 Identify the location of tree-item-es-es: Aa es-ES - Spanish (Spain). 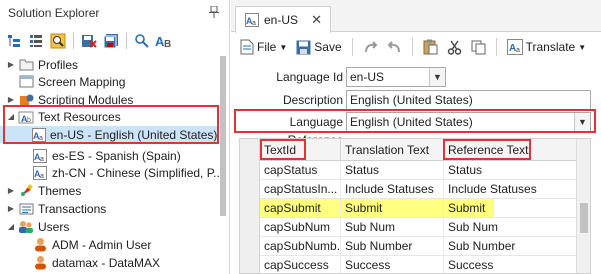
(105, 155).